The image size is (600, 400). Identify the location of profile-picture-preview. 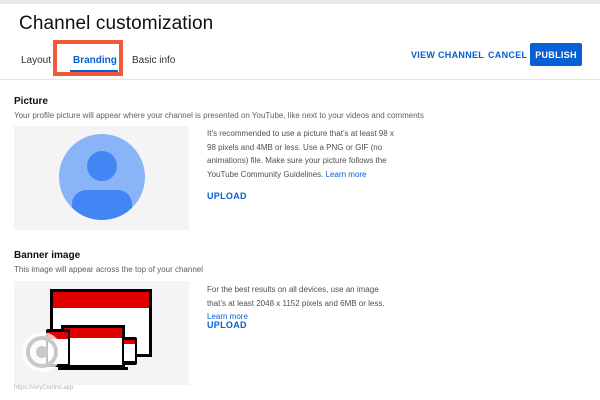
(101, 178).